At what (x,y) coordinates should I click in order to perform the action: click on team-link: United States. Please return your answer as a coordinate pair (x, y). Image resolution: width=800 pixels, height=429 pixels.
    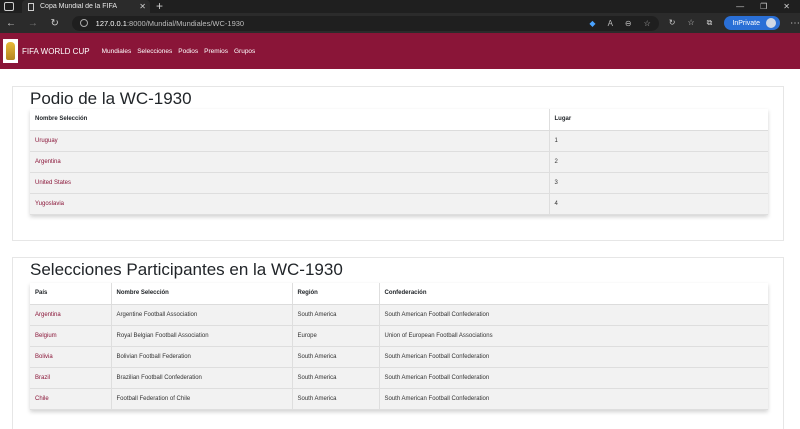
    Looking at the image, I should click on (290, 183).